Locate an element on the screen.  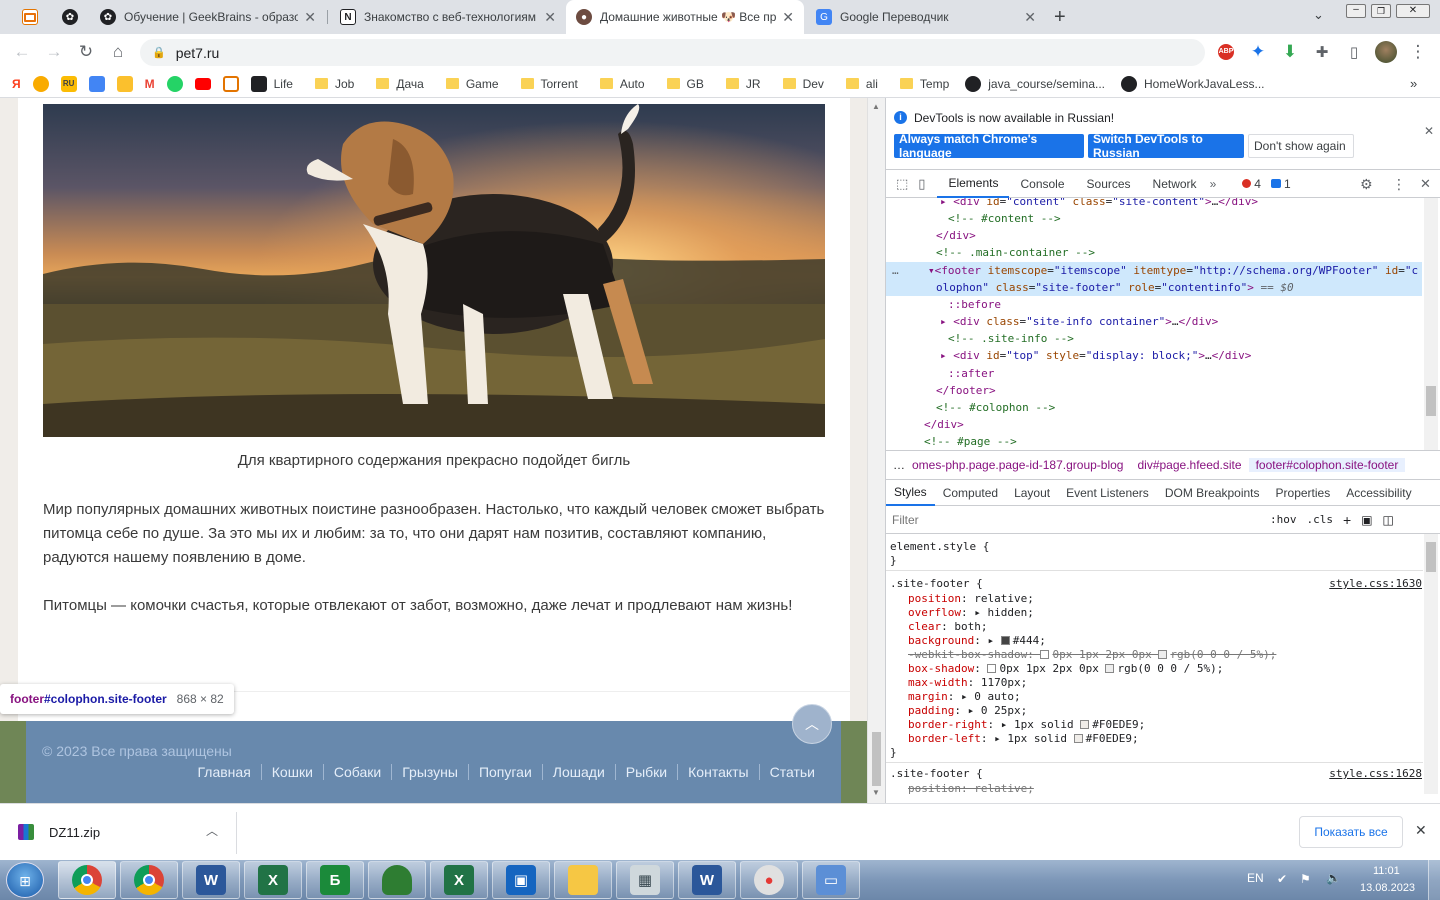
address-bar: 🔒 pet7.ru is located at coordinates (672, 52).